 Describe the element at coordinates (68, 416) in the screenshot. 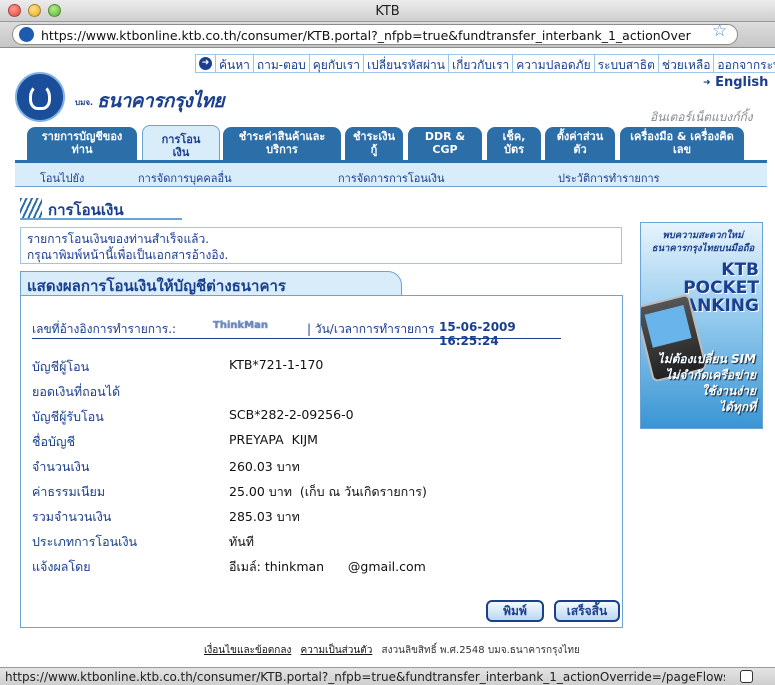

I see `field-label: บัญชีผู้รับโอน` at that location.